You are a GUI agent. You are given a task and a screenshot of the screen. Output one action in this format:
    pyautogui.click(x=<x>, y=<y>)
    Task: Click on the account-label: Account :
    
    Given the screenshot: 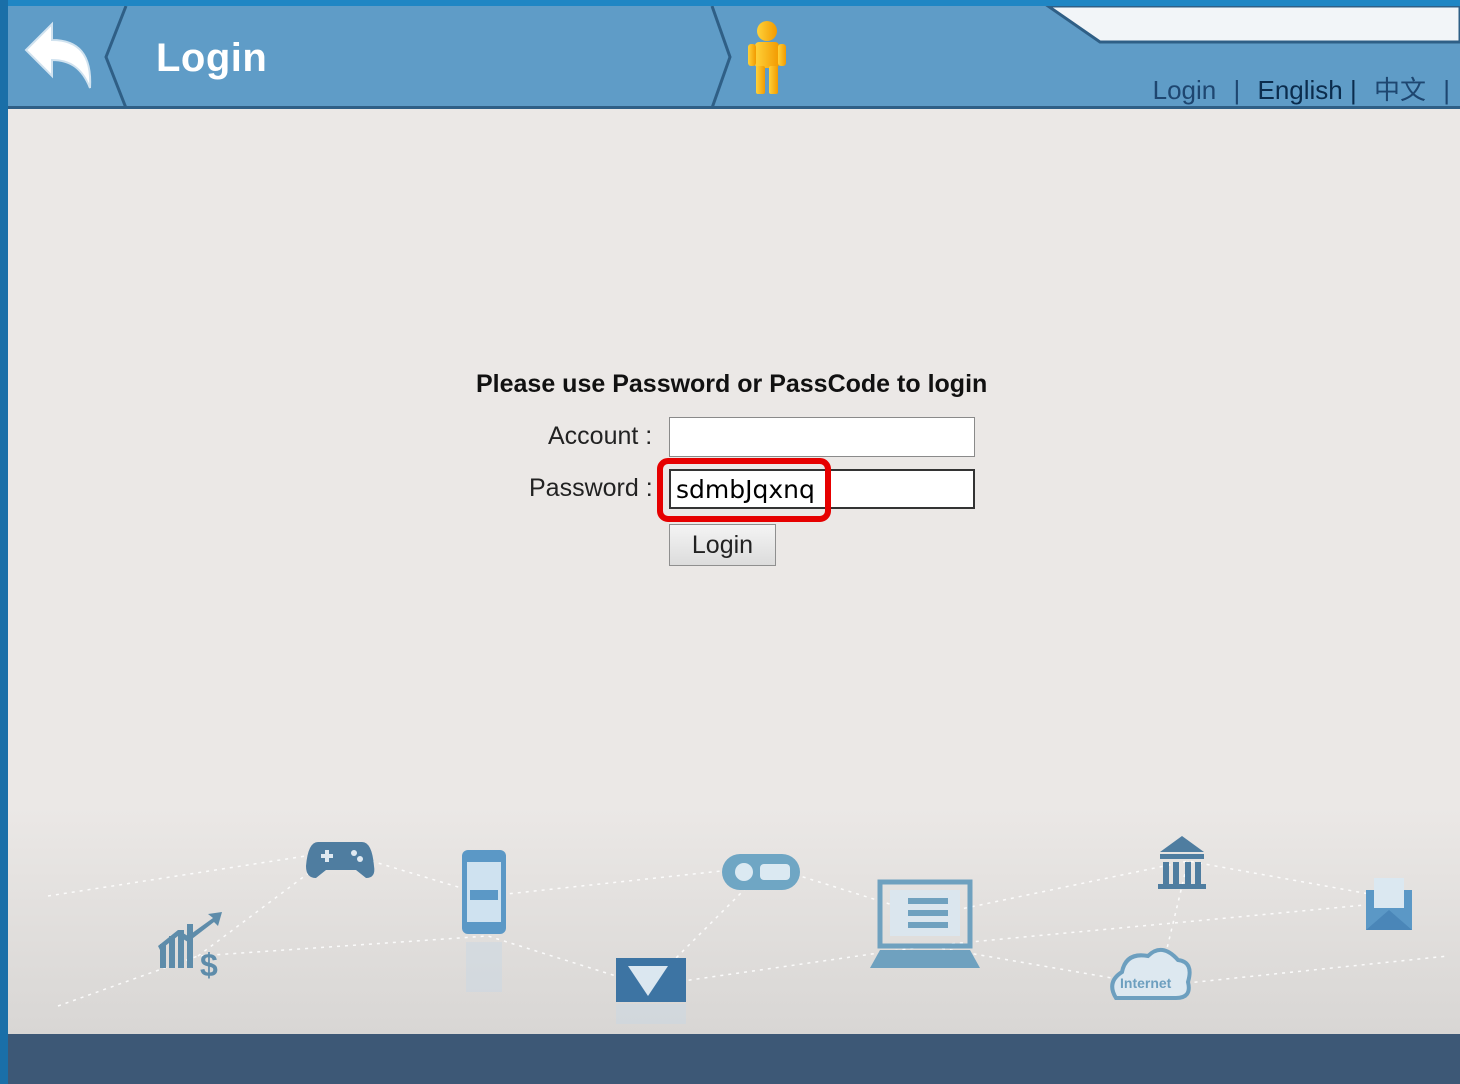 What is the action you would take?
    pyautogui.click(x=600, y=436)
    